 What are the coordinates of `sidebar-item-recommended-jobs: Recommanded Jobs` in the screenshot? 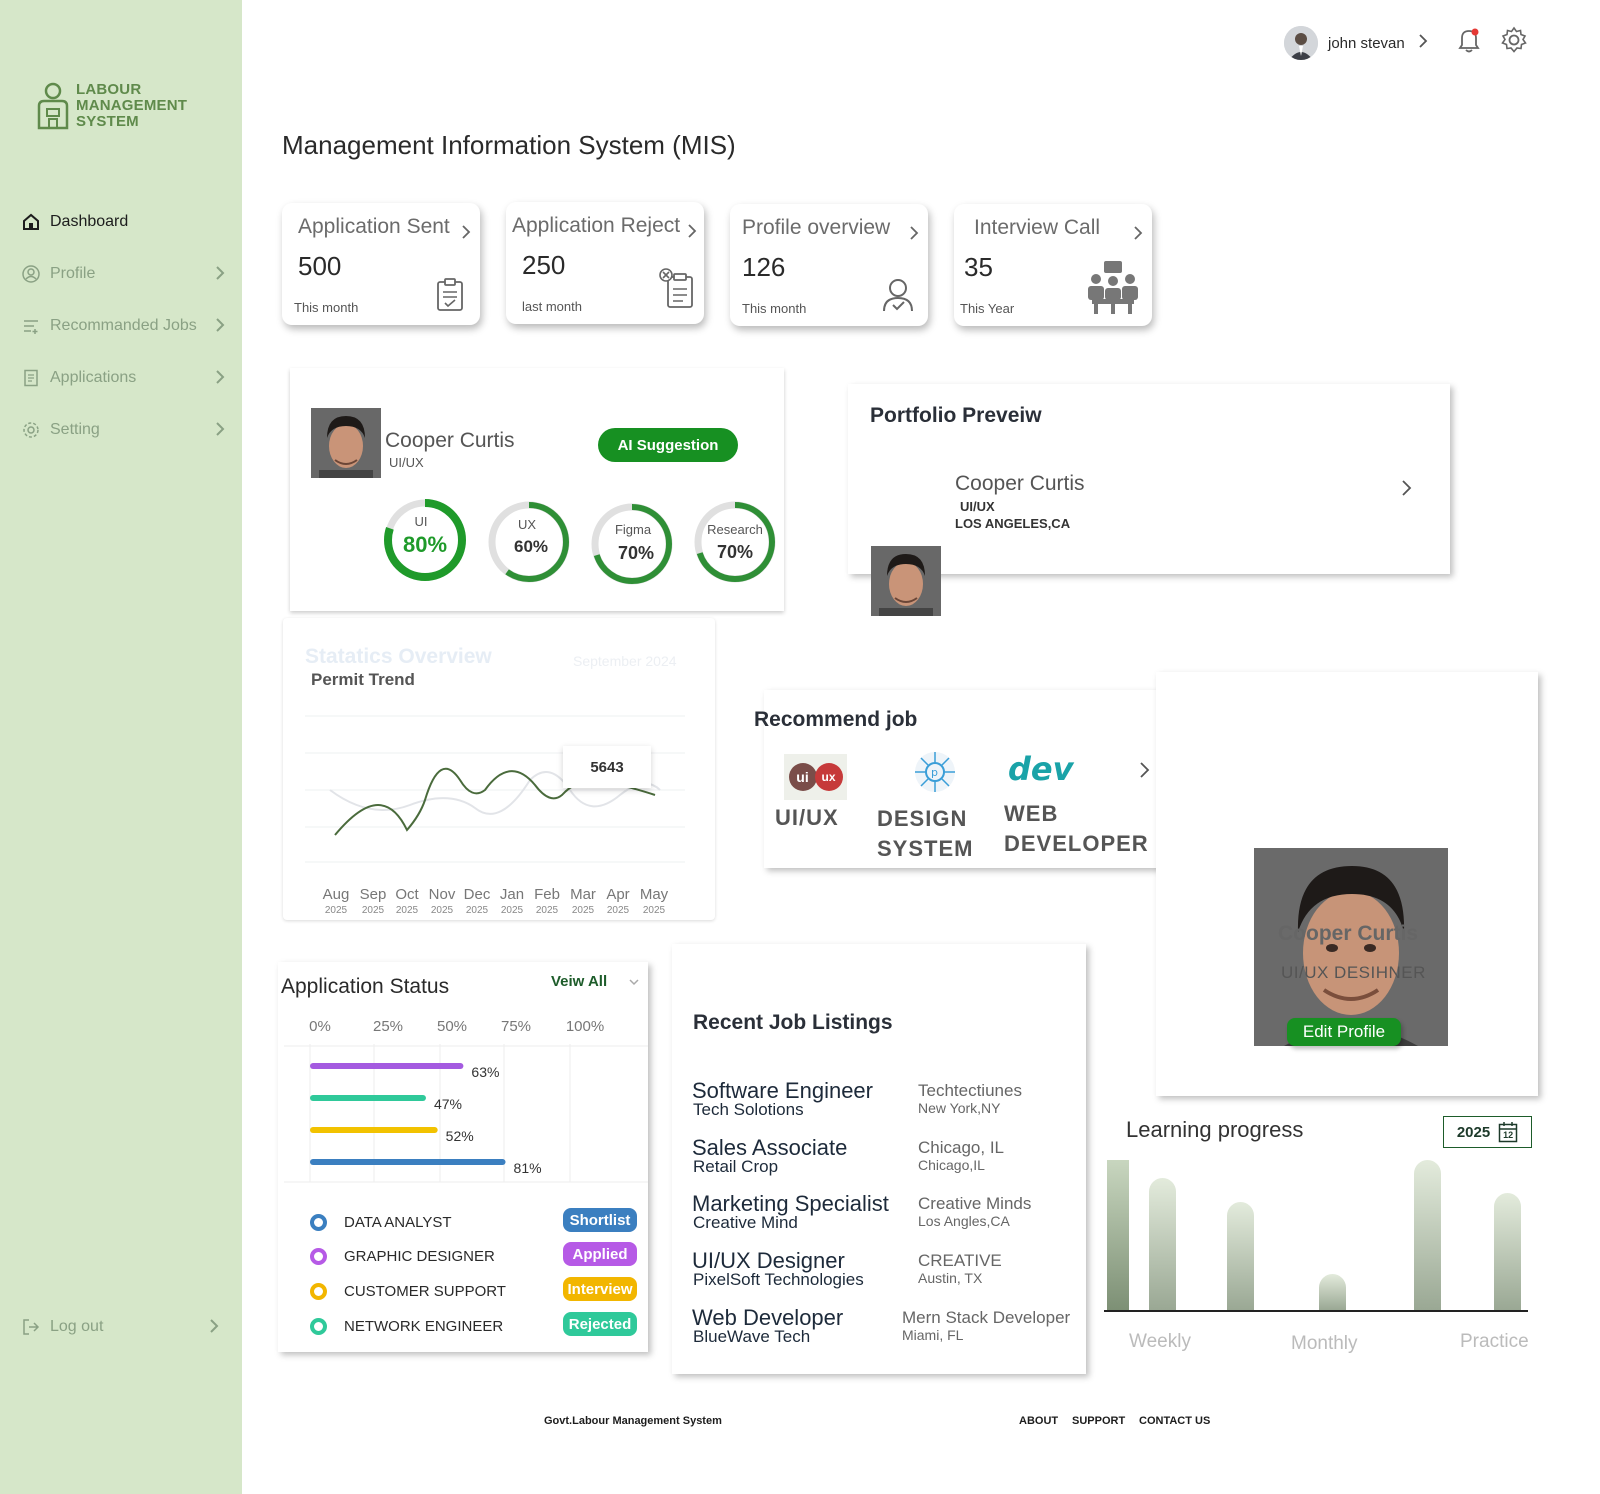 It's located at (125, 326).